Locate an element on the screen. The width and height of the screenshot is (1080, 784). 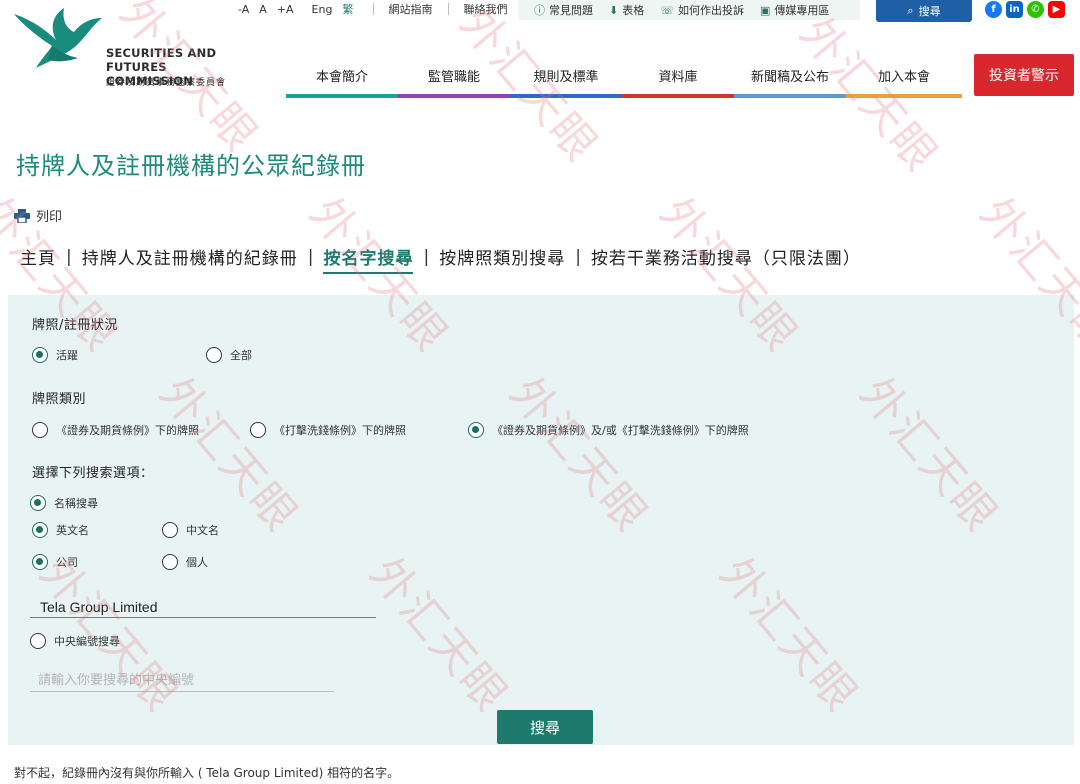
eagle-logo-icon is located at coordinates (58, 38).